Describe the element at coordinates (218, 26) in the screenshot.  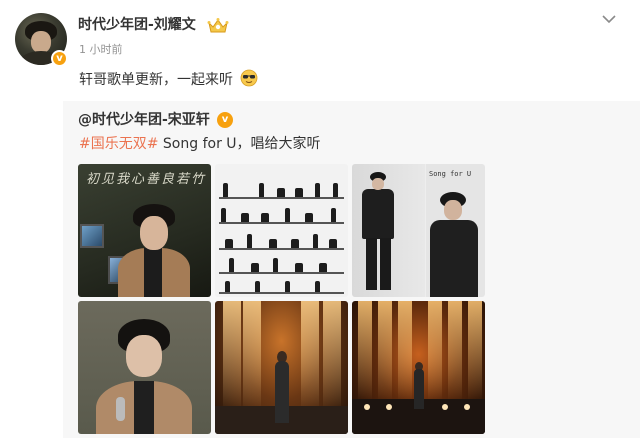
I see `crown-icon` at that location.